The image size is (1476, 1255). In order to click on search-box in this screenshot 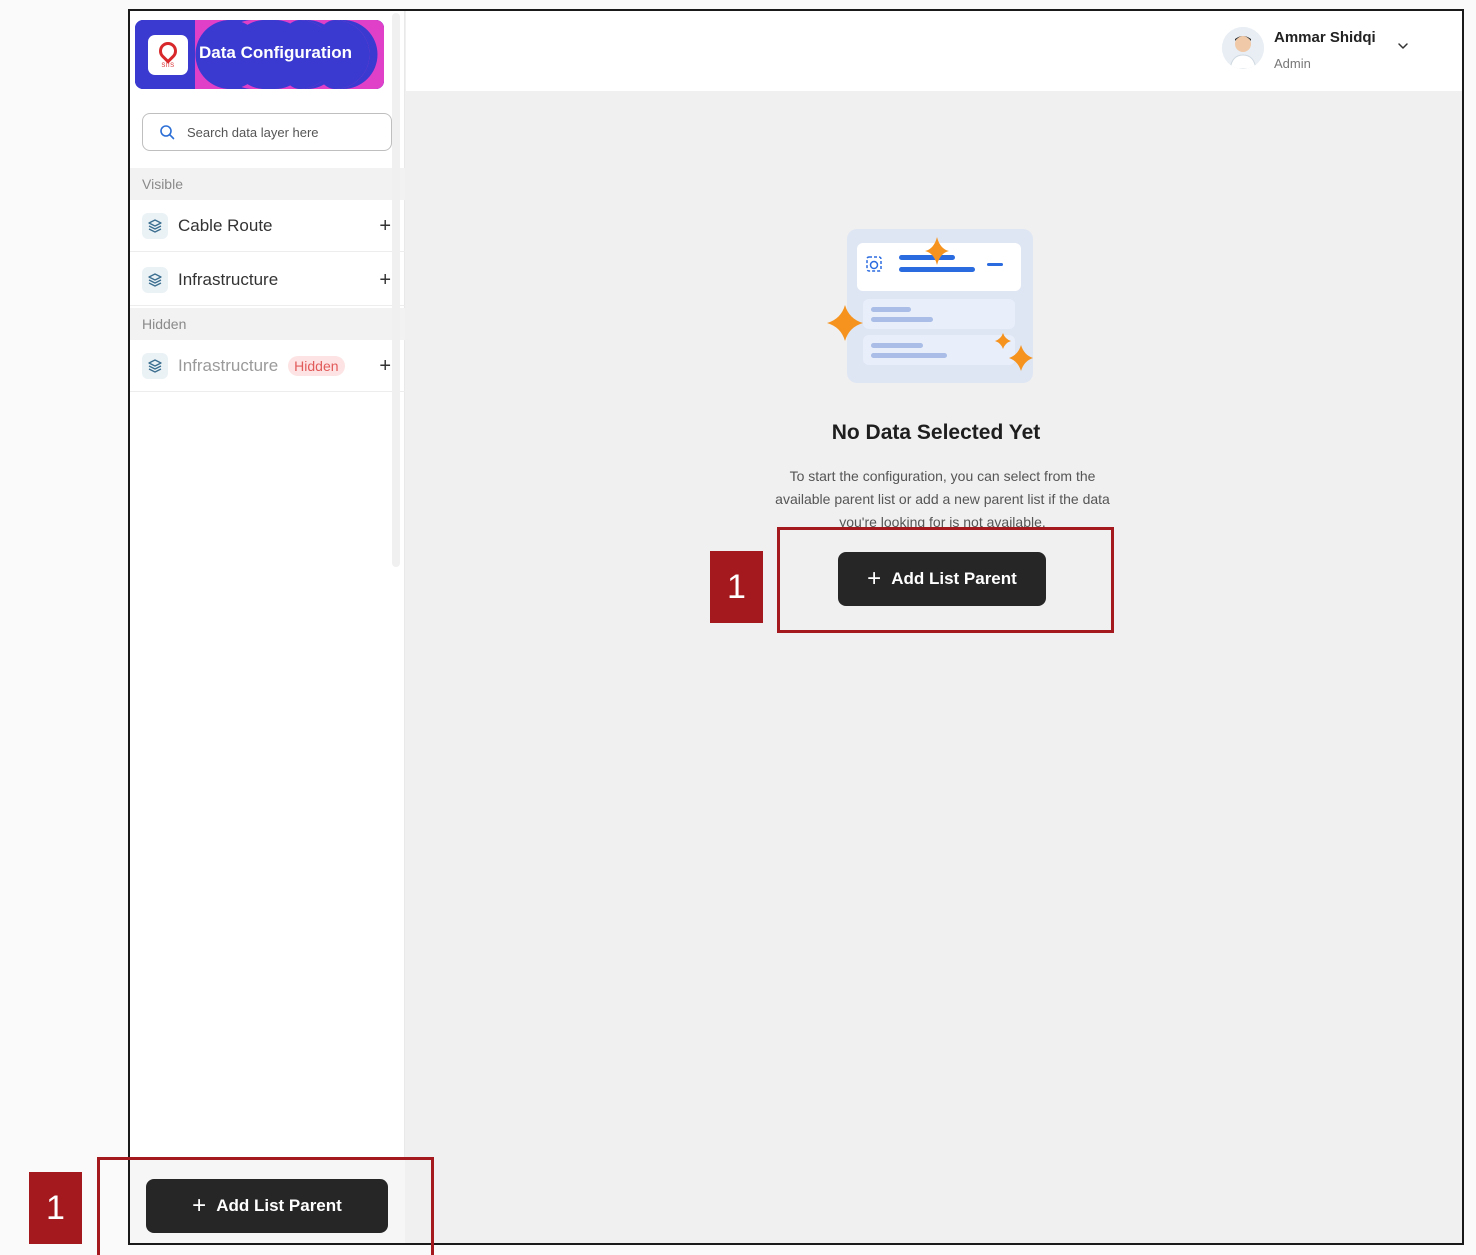, I will do `click(267, 132)`.